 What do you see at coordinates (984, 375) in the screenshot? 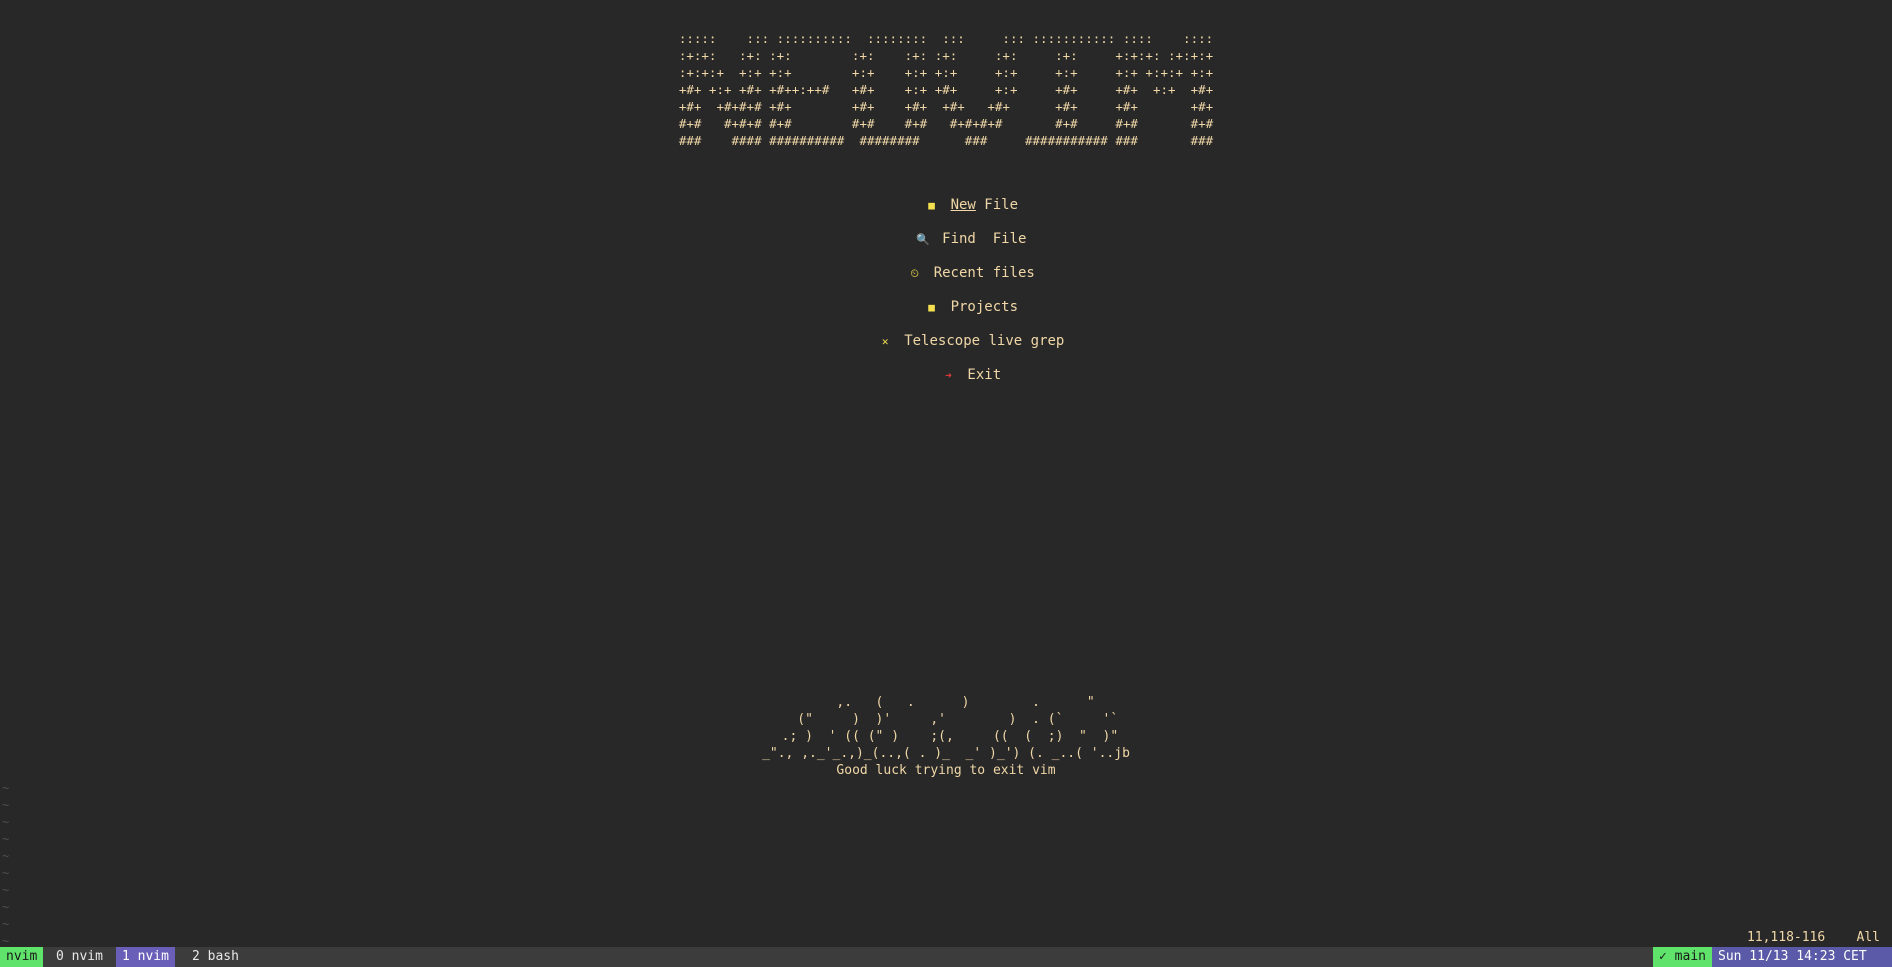
I see `menu-label: Exit` at bounding box center [984, 375].